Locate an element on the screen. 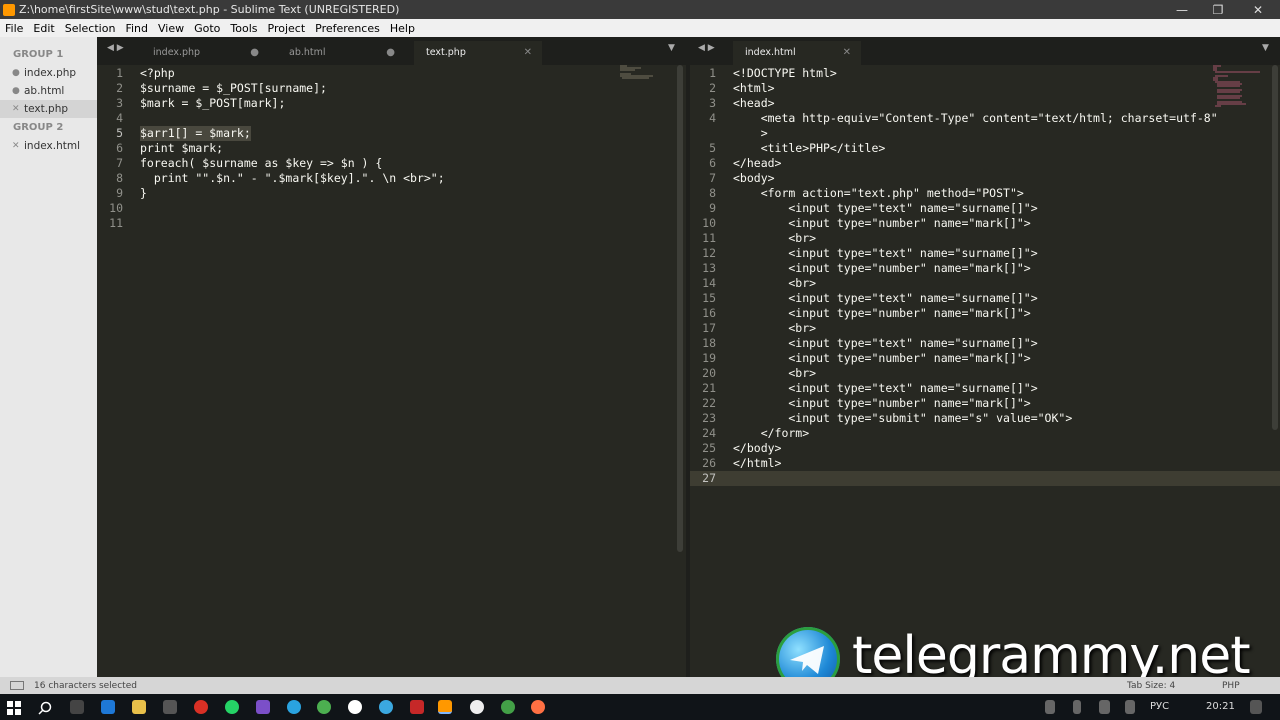  app-w-icon is located at coordinates (417, 707).